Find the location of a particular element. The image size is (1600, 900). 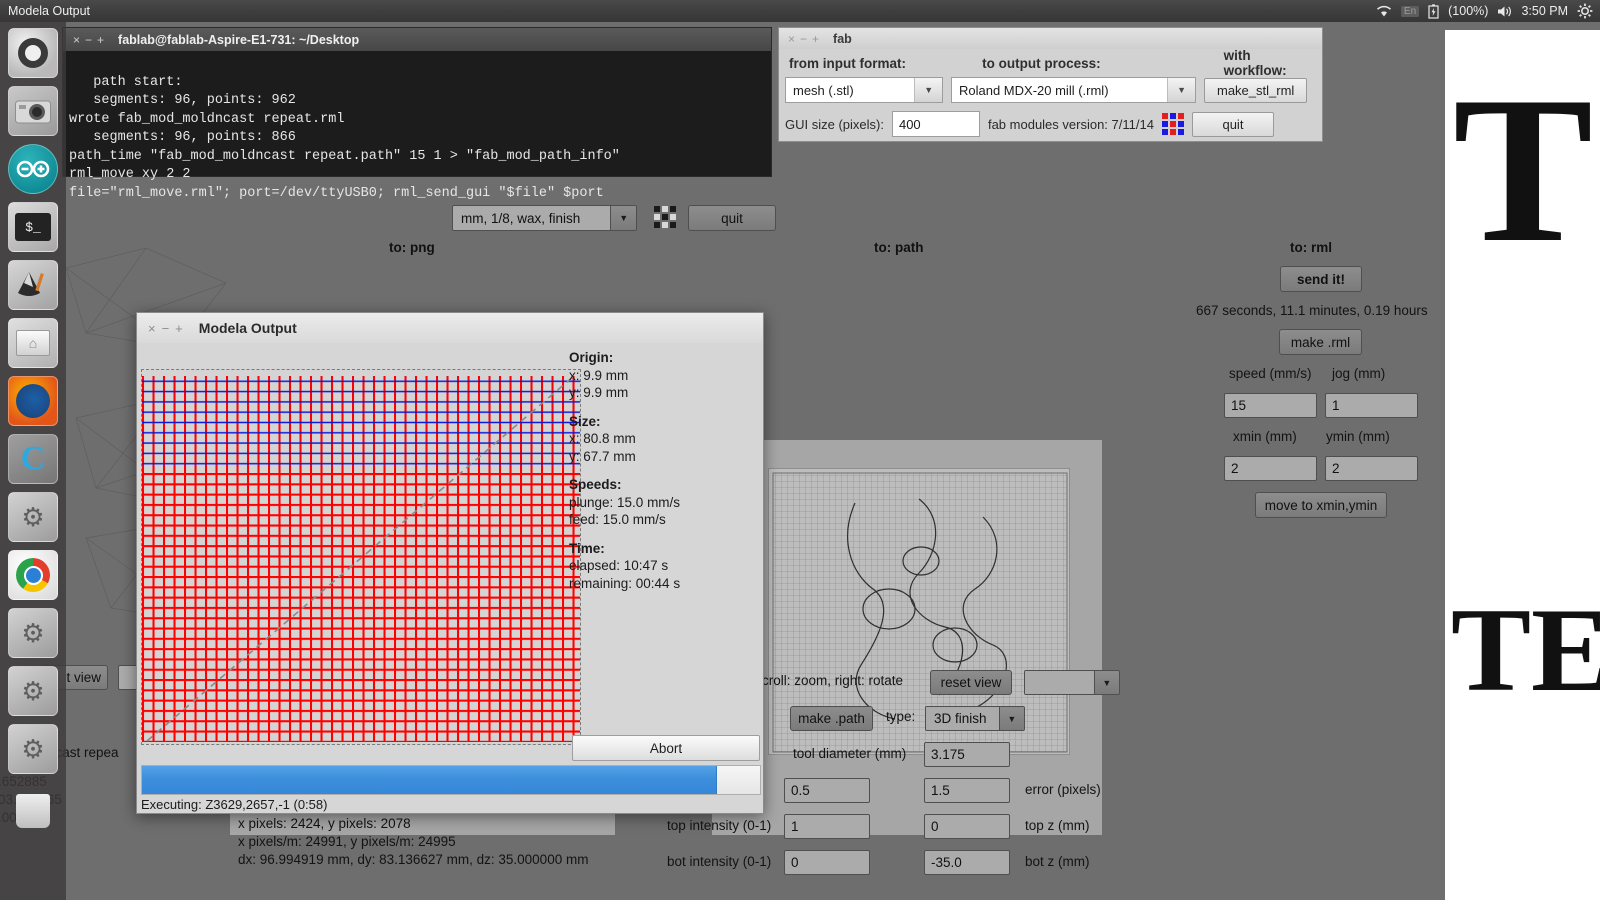

unity-launcher: $_ ⌂ C ⚙ ⚙ ⚙ ⚙ is located at coordinates (33, 461).